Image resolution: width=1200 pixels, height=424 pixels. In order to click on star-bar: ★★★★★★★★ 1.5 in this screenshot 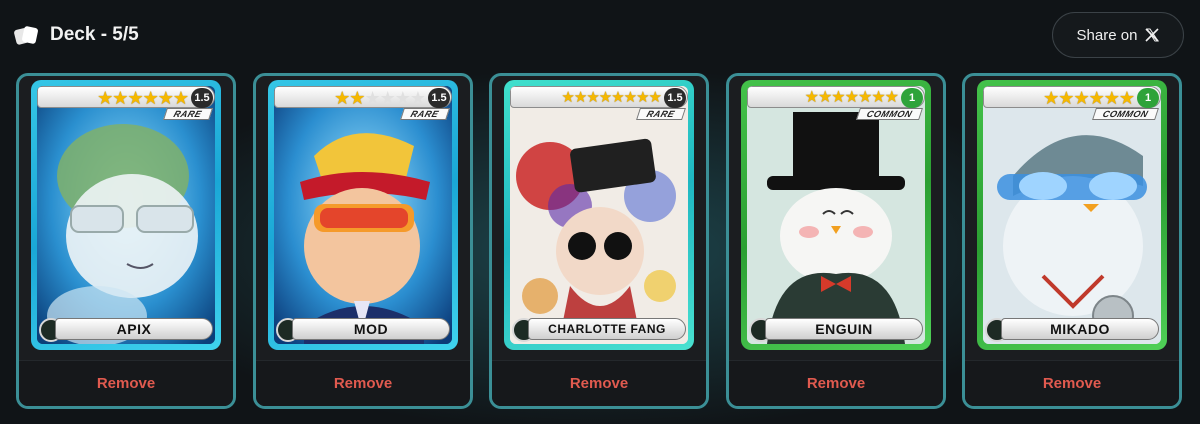, I will do `click(599, 97)`.